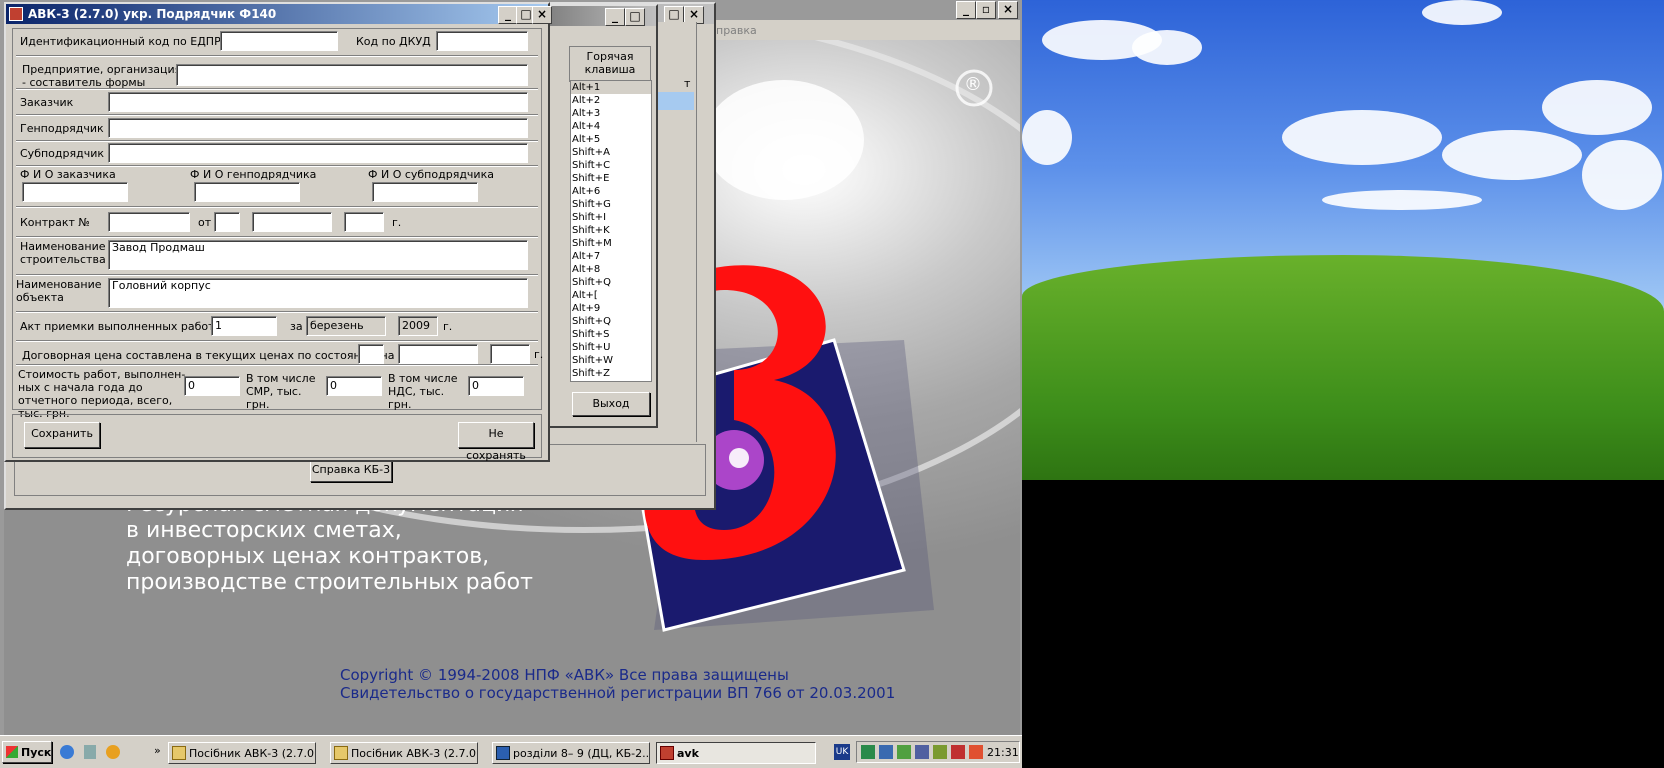 Image resolution: width=1664 pixels, height=768 pixels. Describe the element at coordinates (318, 293) in the screenshot. I see `object-field: Головний корпус` at that location.